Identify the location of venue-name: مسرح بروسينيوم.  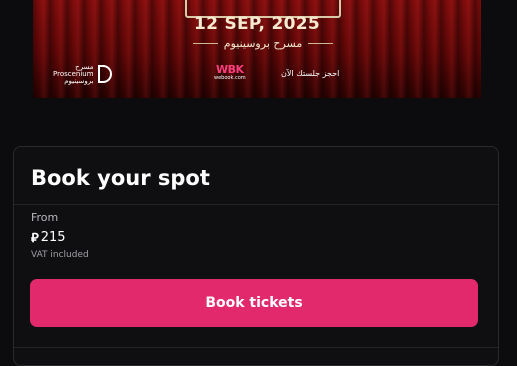
(263, 43).